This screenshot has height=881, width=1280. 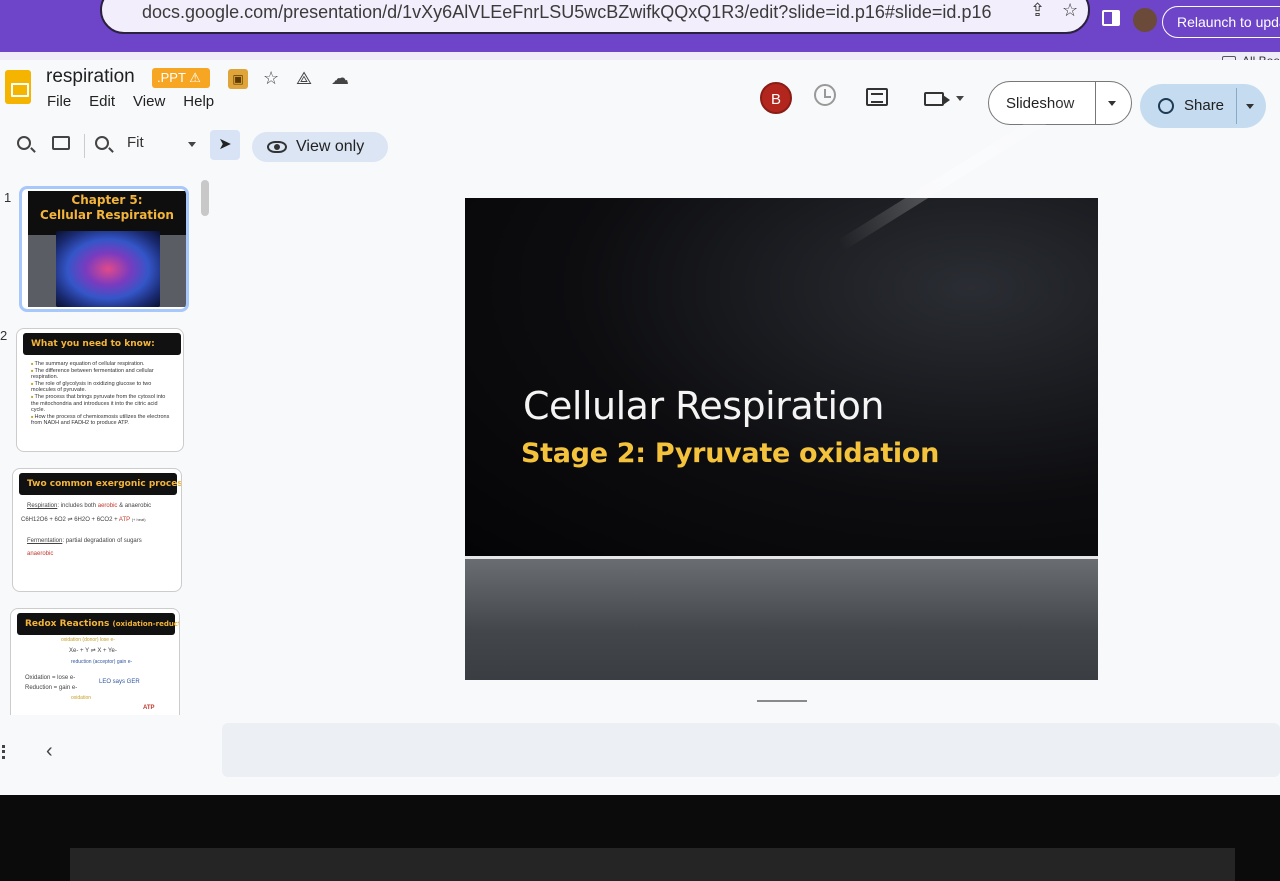 What do you see at coordinates (277, 147) in the screenshot?
I see `eye-icon` at bounding box center [277, 147].